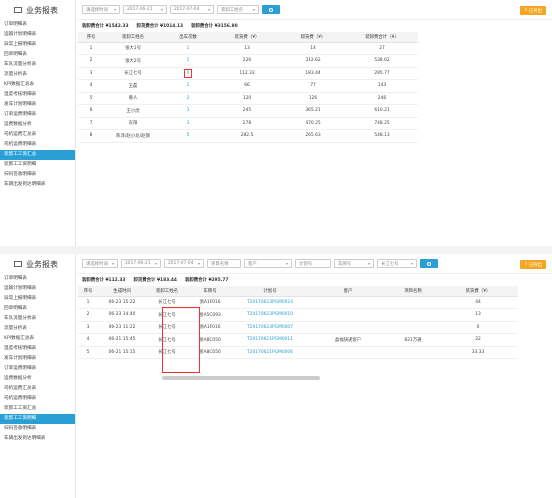  What do you see at coordinates (270, 340) in the screenshot?
I see `table-cell: T20170621PGM0011` at bounding box center [270, 340].